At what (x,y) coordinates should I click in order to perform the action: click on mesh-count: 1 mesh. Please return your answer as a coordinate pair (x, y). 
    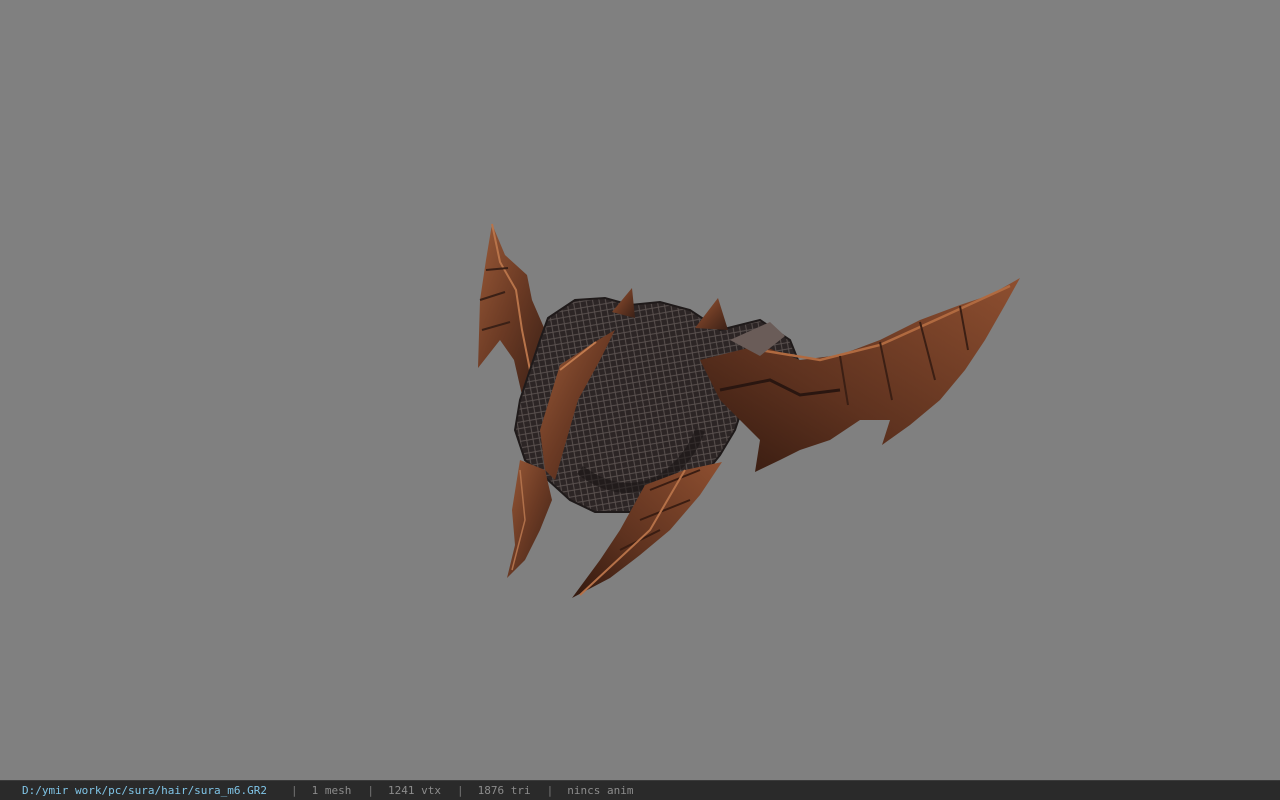
    Looking at the image, I should click on (331, 790).